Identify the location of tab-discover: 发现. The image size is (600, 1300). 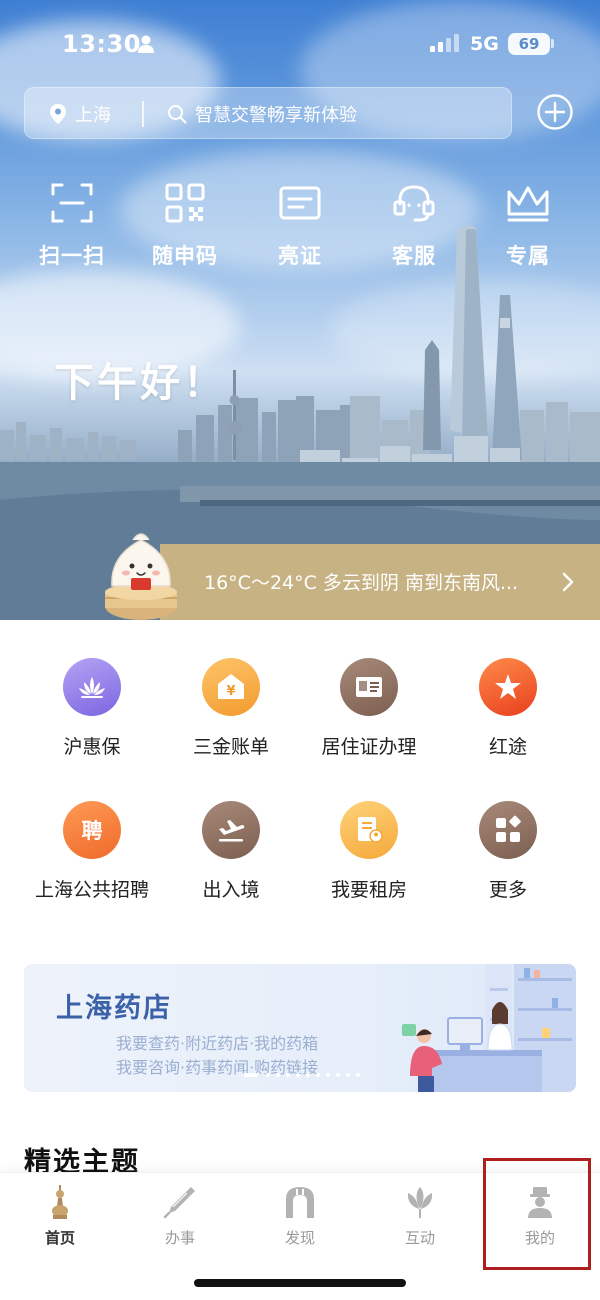
(300, 1219).